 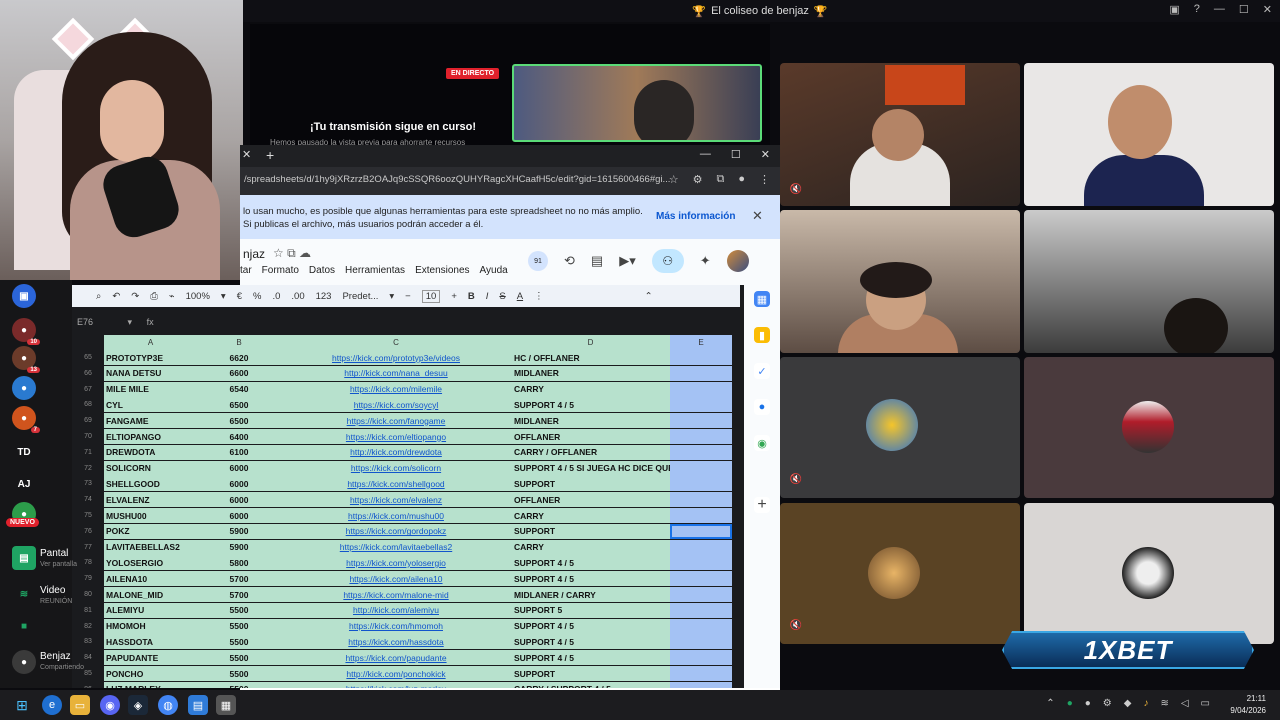 What do you see at coordinates (1174, 9) in the screenshot?
I see `cast-icon: ▣` at bounding box center [1174, 9].